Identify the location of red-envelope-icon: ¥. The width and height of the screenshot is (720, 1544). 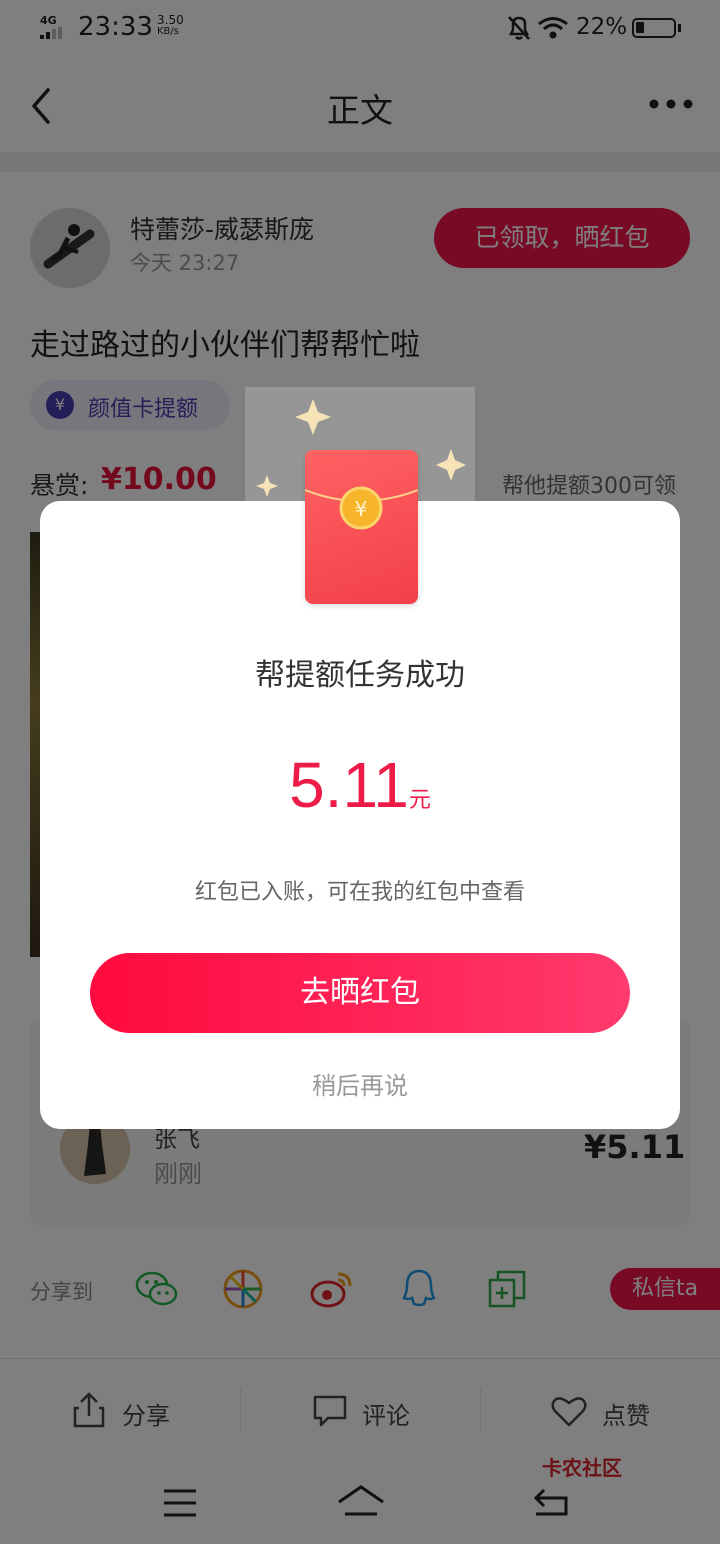
(361, 527).